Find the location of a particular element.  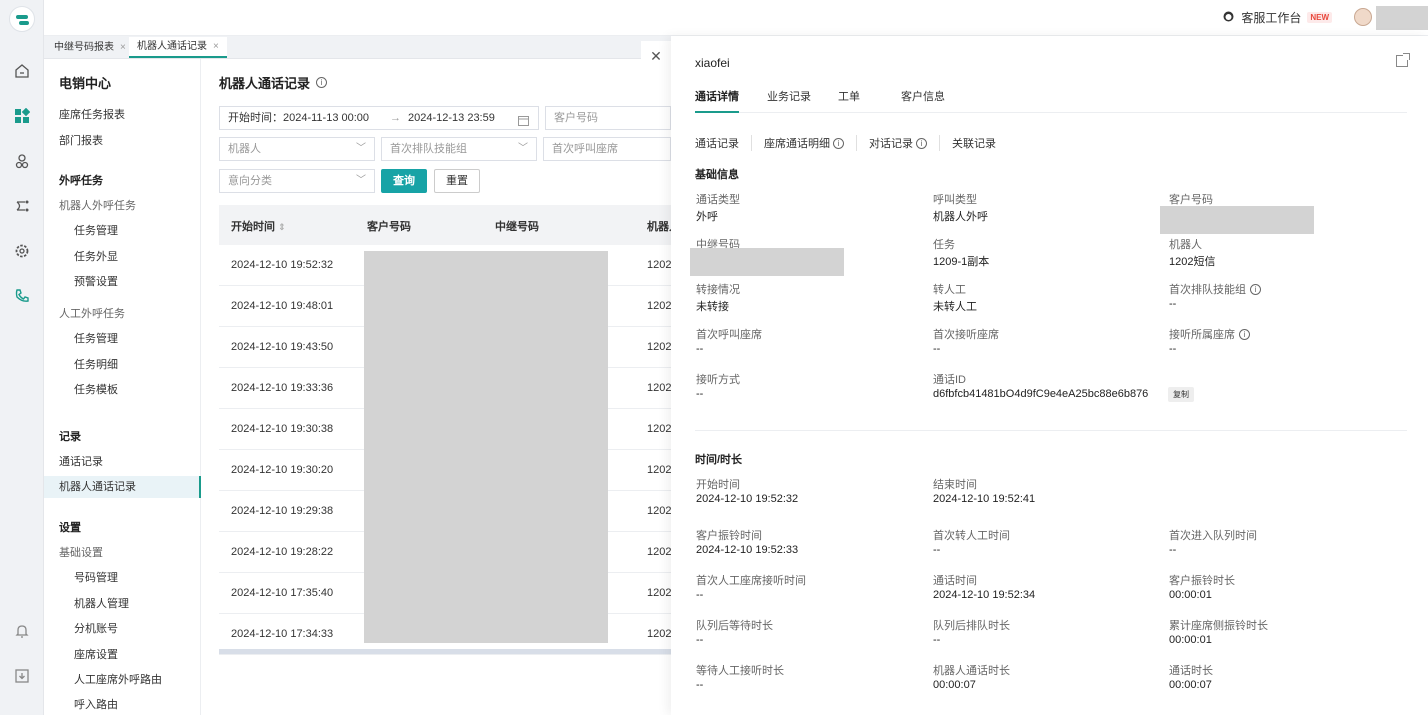

time-value: -- is located at coordinates (937, 640).